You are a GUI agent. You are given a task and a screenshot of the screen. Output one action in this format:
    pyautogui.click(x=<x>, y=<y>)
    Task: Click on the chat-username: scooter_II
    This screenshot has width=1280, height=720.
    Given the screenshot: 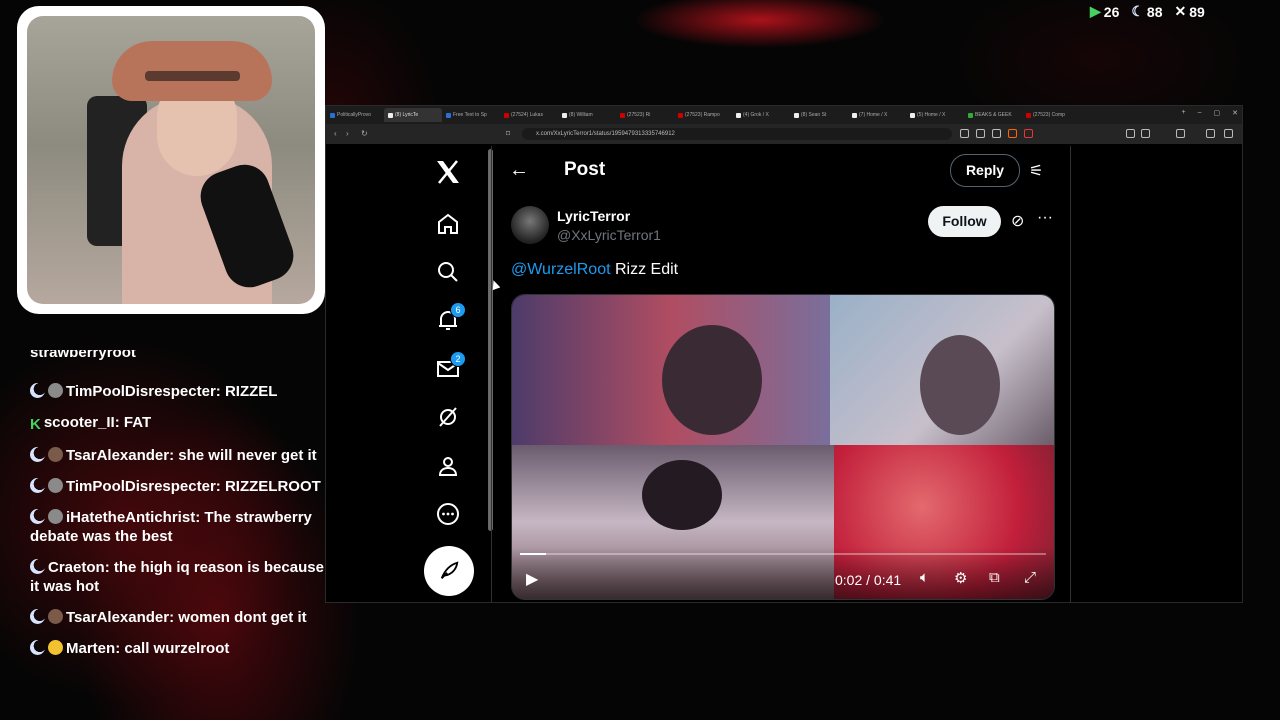 What is the action you would take?
    pyautogui.click(x=79, y=422)
    